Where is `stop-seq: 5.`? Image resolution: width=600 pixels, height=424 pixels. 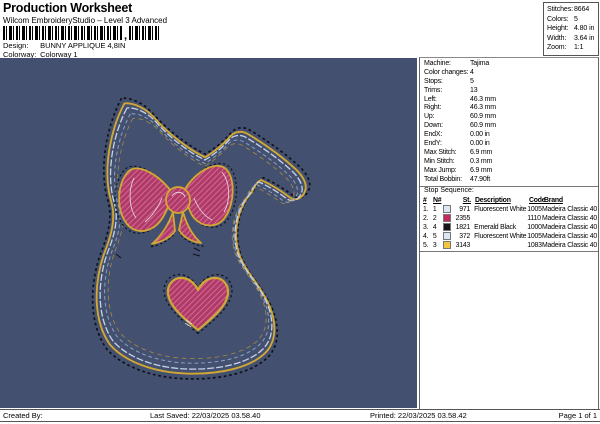
stop-seq: 5. is located at coordinates (426, 245).